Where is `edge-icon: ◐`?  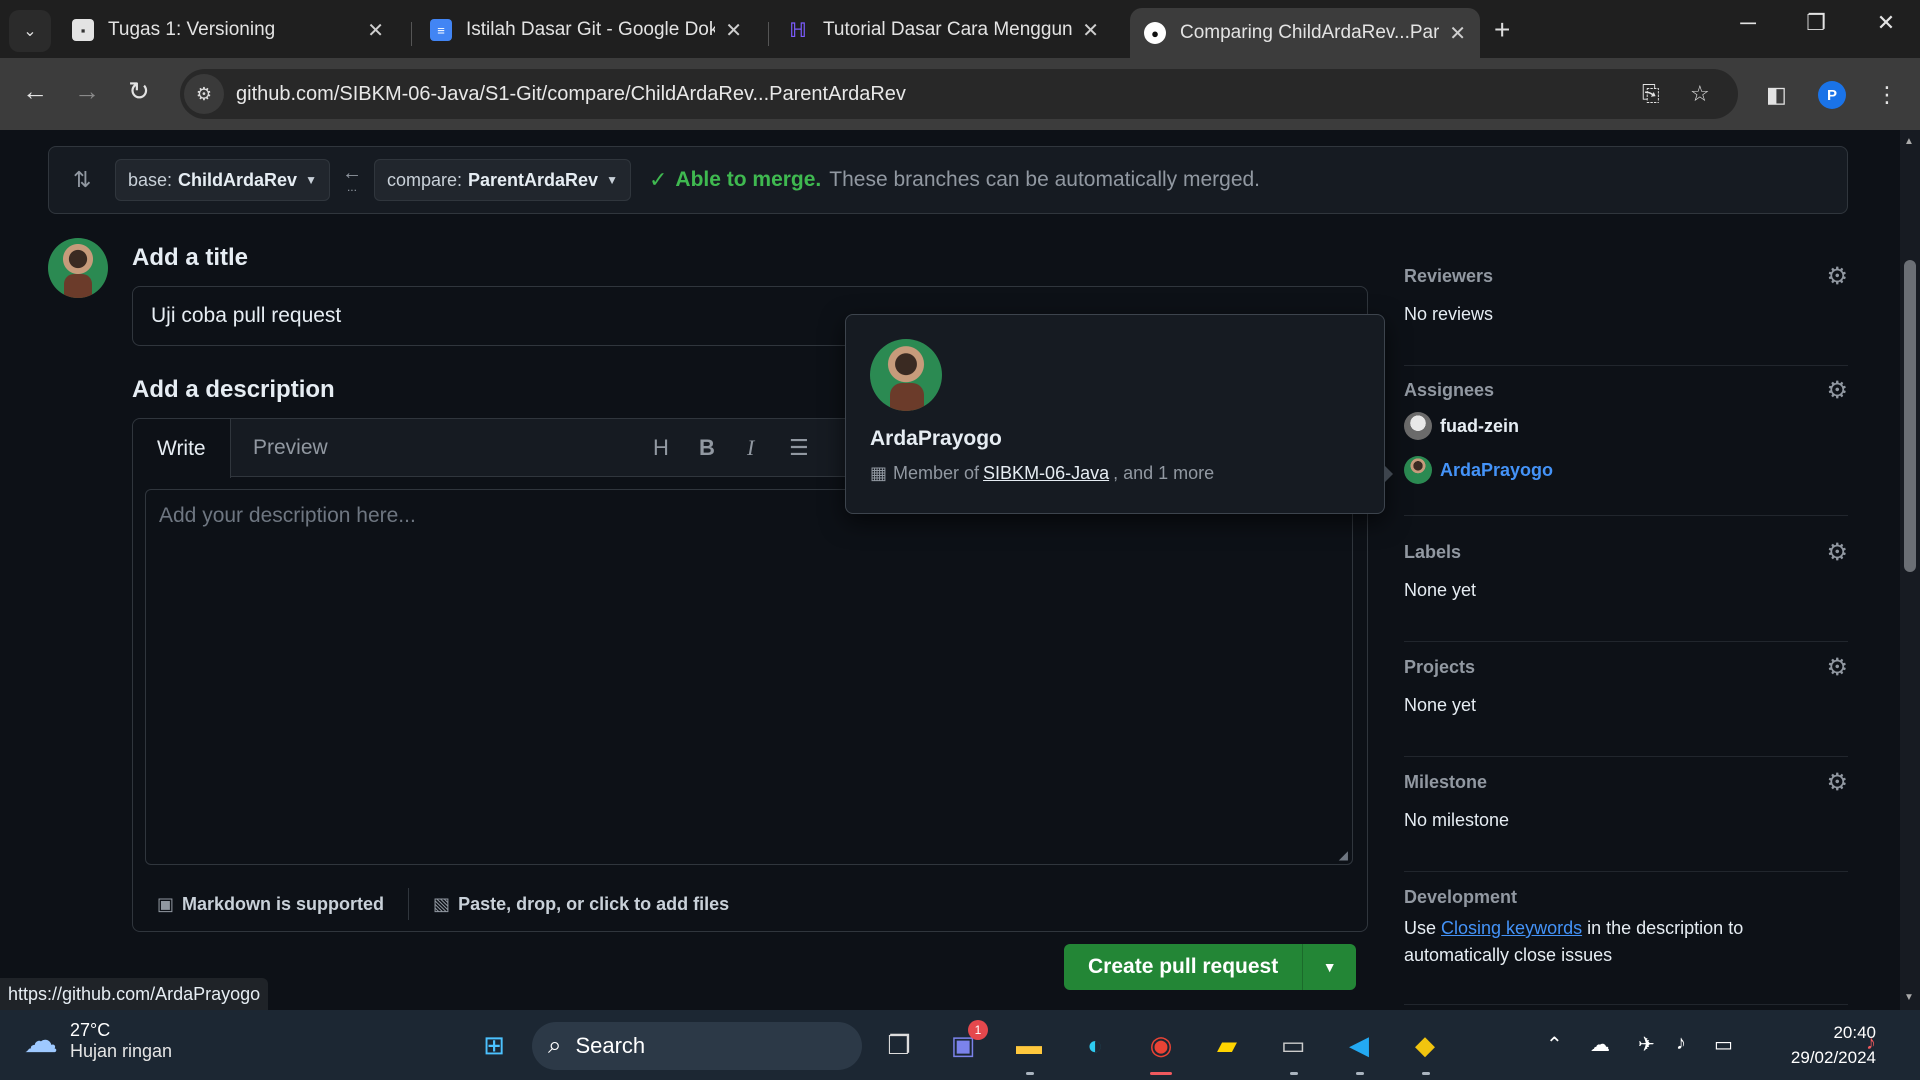 edge-icon: ◐ is located at coordinates (1095, 1045).